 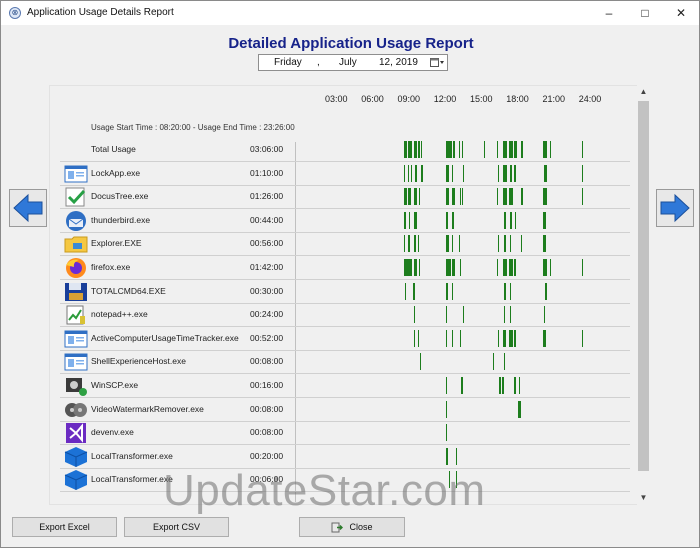 I want to click on usage-duration: 01:42:00, so click(x=267, y=267).